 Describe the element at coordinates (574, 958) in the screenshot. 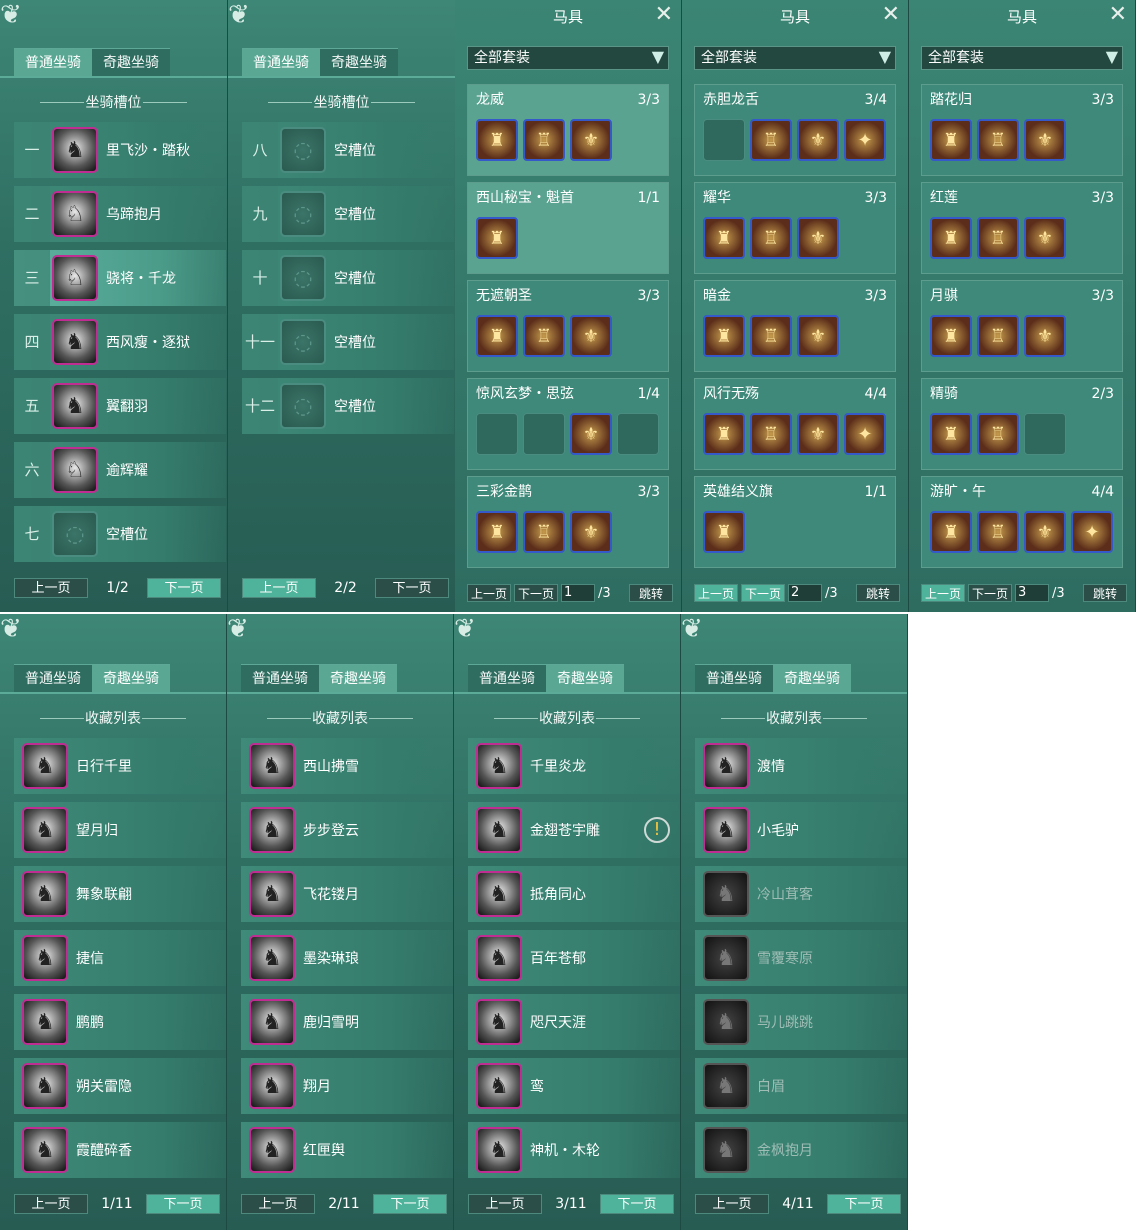

I see `collection-item: ♞ 百年苍郁` at that location.